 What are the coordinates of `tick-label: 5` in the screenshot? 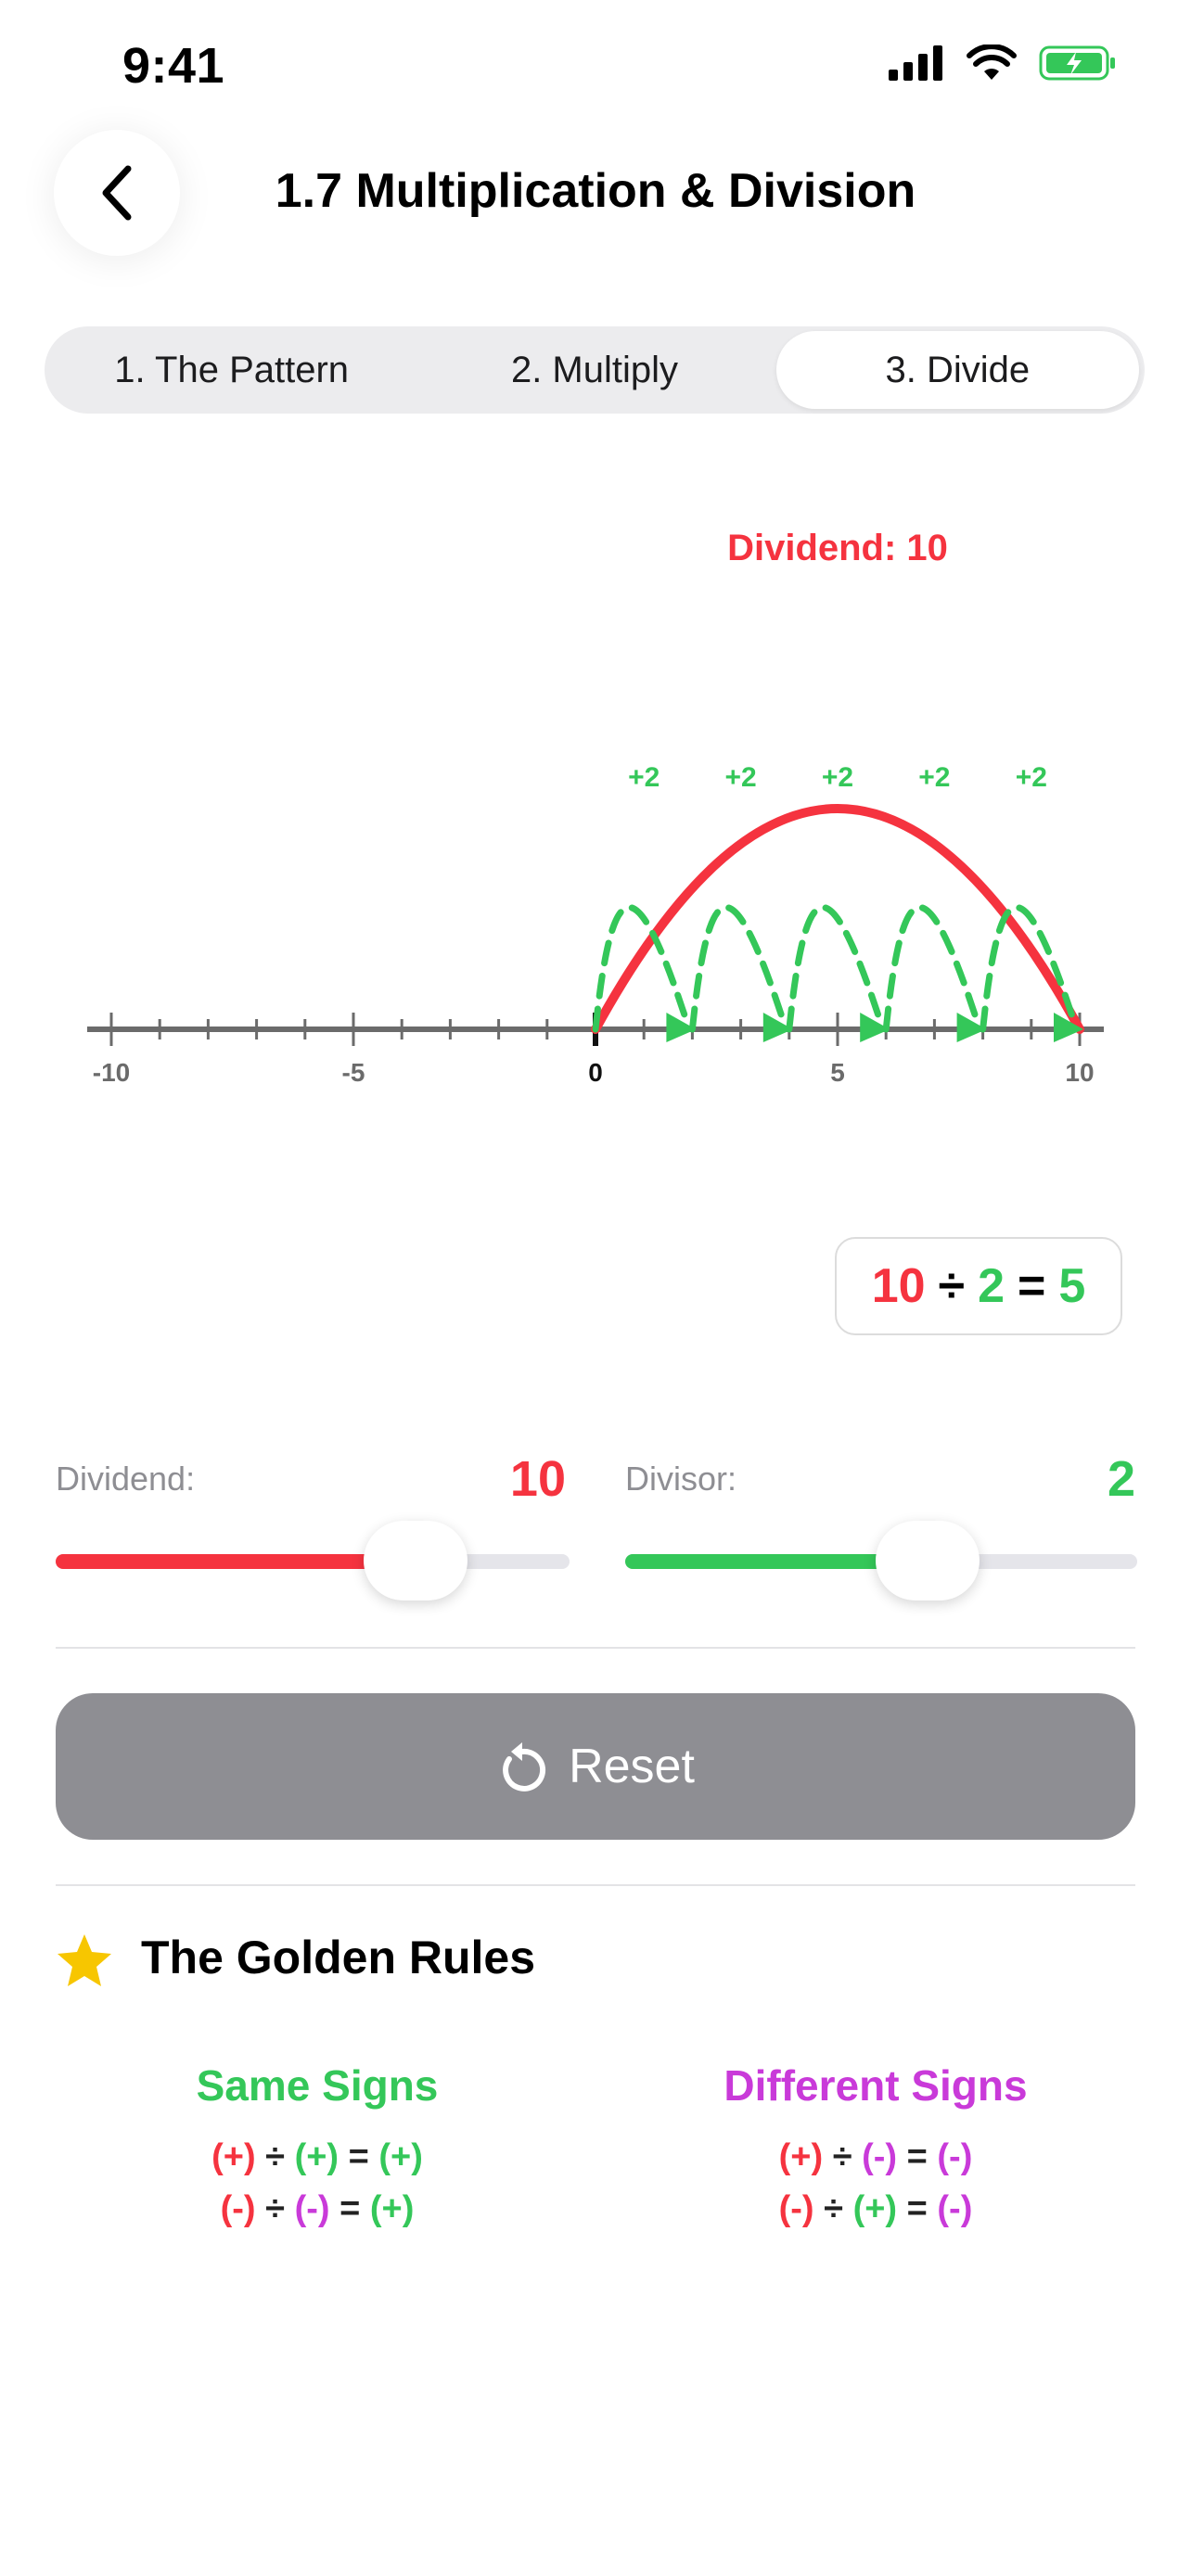 It's located at (837, 1072).